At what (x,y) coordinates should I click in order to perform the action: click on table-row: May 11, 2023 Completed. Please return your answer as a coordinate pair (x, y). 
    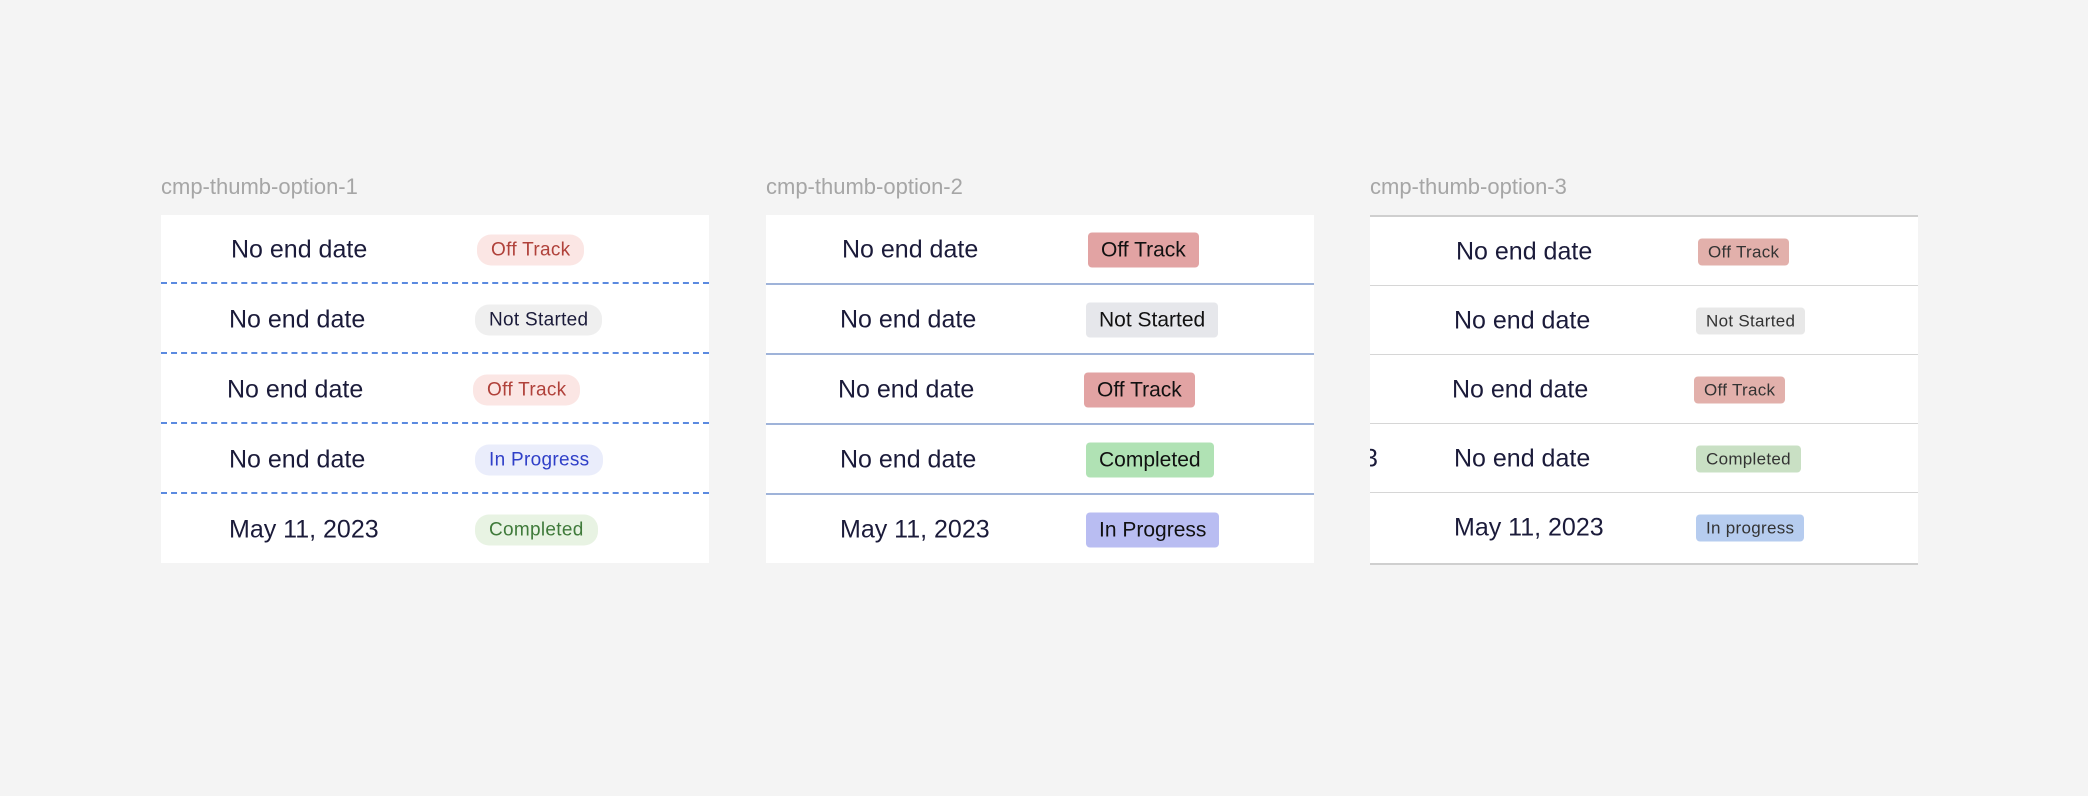
    Looking at the image, I should click on (435, 529).